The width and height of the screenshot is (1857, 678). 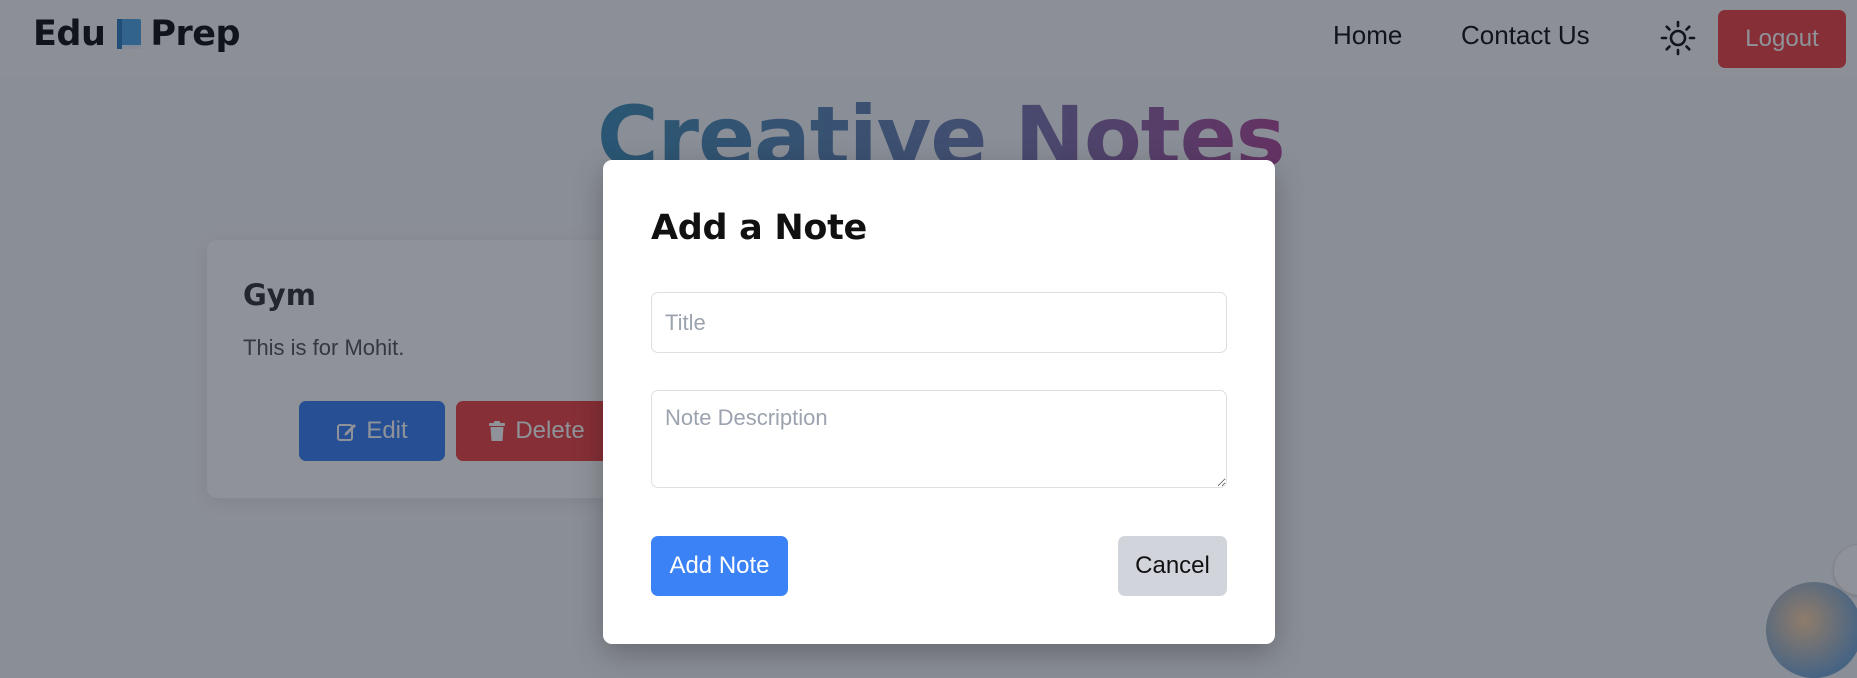 I want to click on cancel-button: Cancel, so click(x=1172, y=566).